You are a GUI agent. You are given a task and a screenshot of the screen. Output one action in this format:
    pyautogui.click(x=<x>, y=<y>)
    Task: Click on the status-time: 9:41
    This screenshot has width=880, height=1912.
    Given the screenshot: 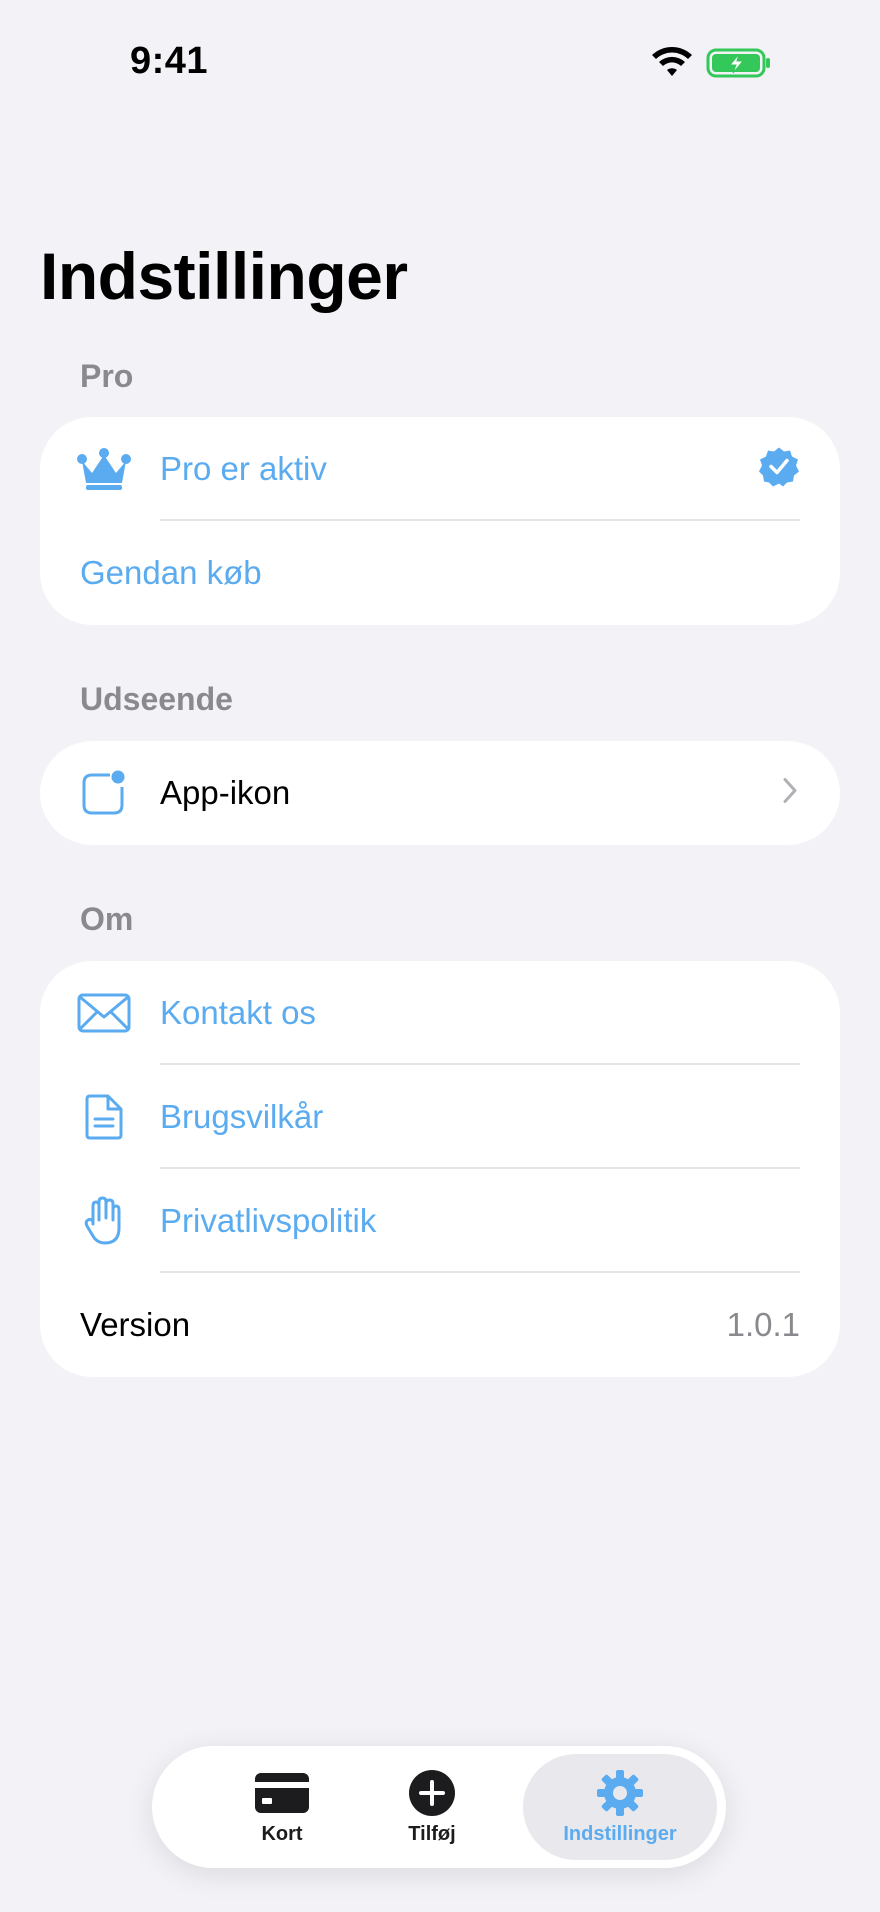 What is the action you would take?
    pyautogui.click(x=169, y=61)
    